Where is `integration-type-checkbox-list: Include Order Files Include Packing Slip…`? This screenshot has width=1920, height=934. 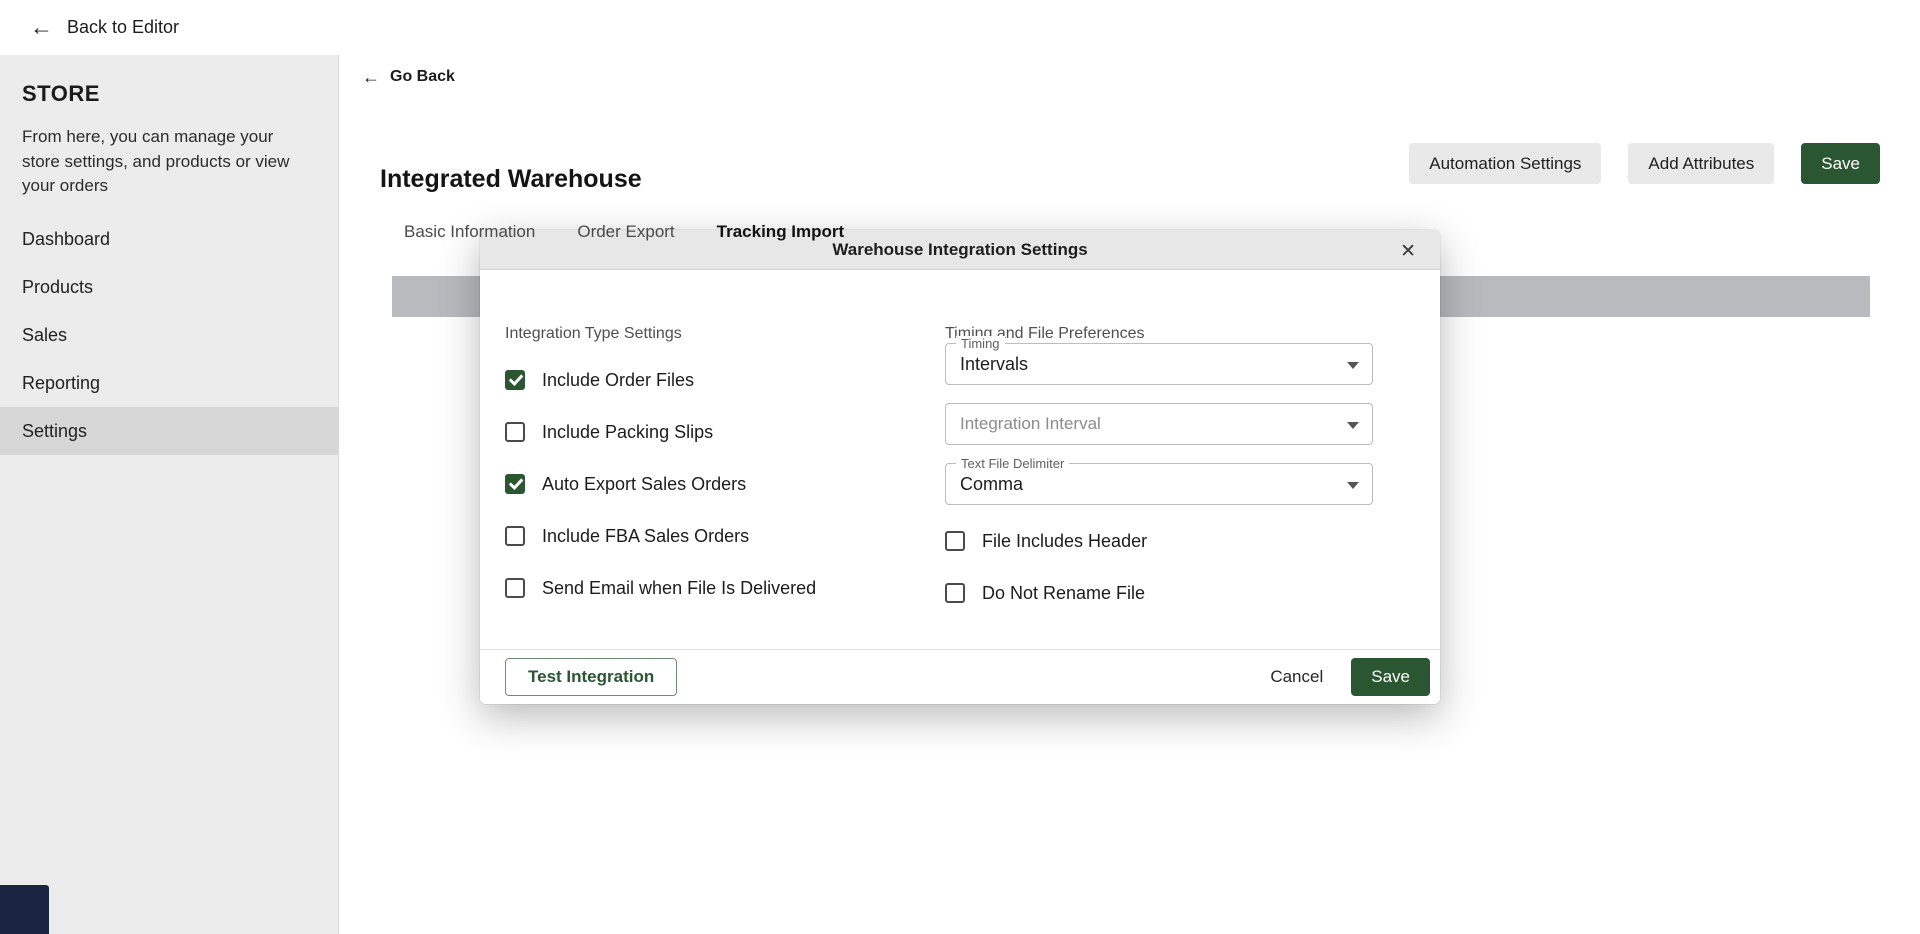 integration-type-checkbox-list: Include Order Files Include Packing Slip… is located at coordinates (720, 484).